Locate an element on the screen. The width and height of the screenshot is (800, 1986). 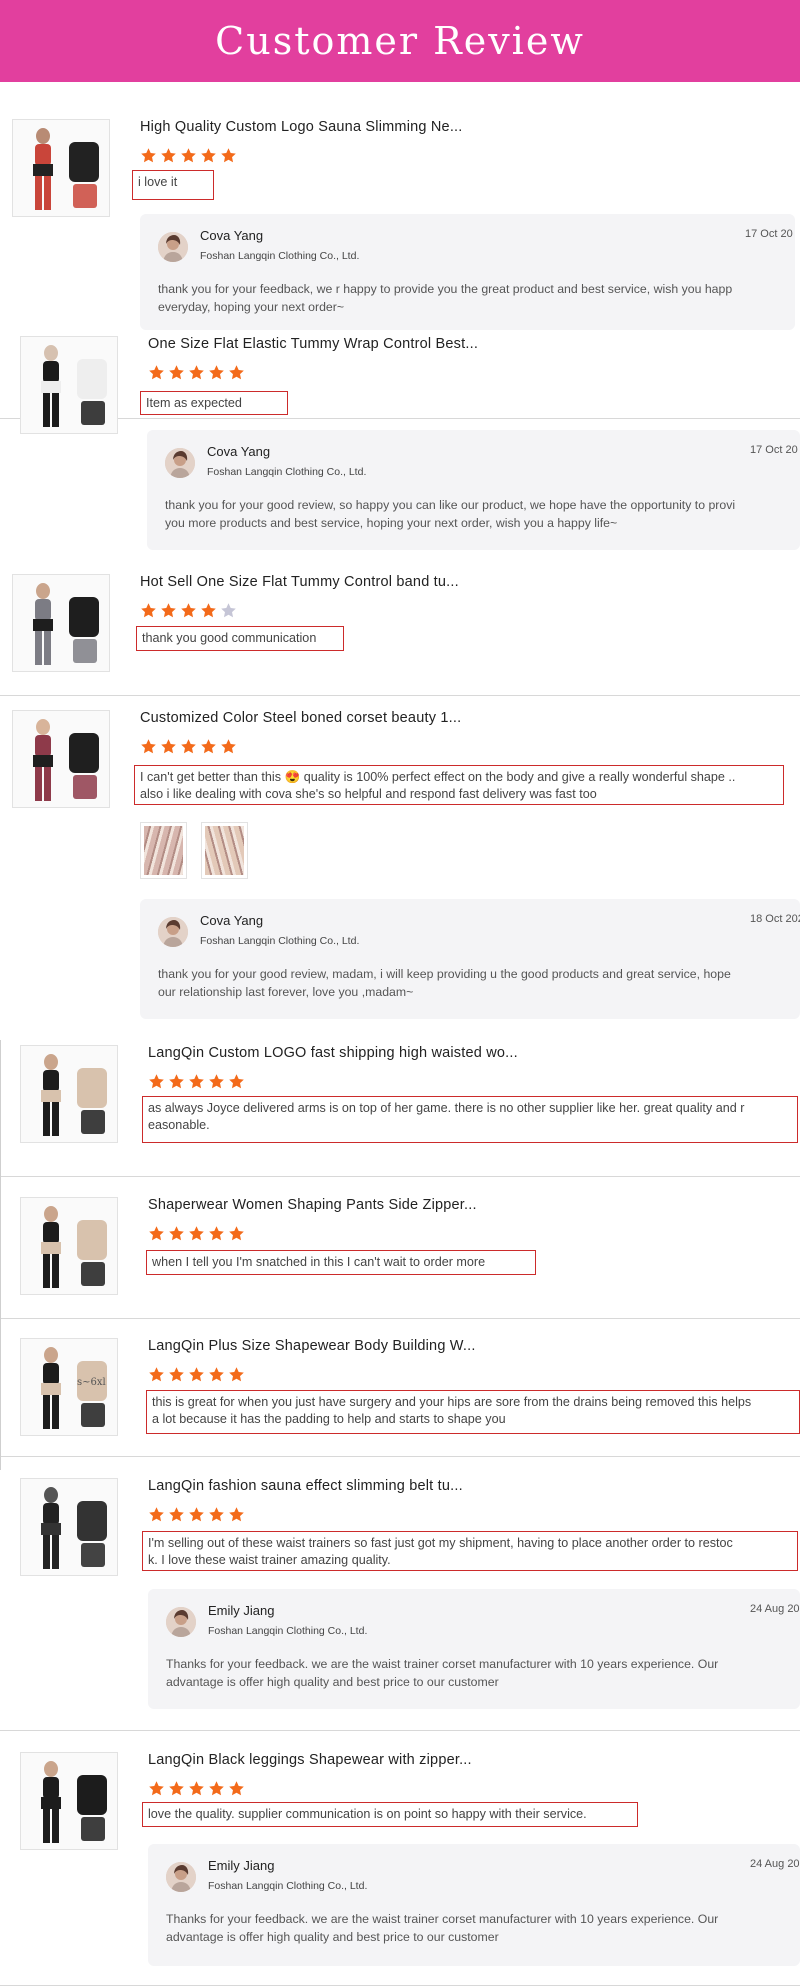
page-title: Customer Review is located at coordinates (400, 41).